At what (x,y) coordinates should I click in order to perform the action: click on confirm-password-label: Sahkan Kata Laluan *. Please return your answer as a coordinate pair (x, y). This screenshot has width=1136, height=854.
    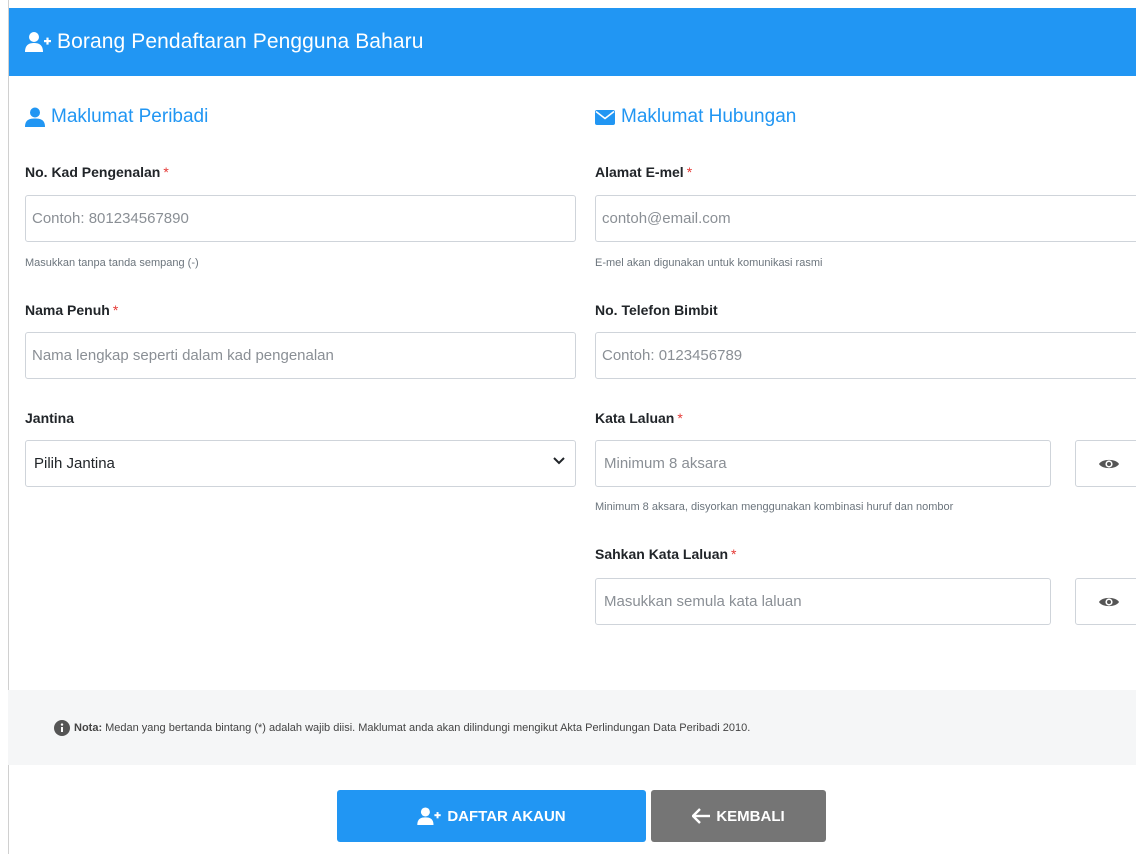
    Looking at the image, I should click on (666, 554).